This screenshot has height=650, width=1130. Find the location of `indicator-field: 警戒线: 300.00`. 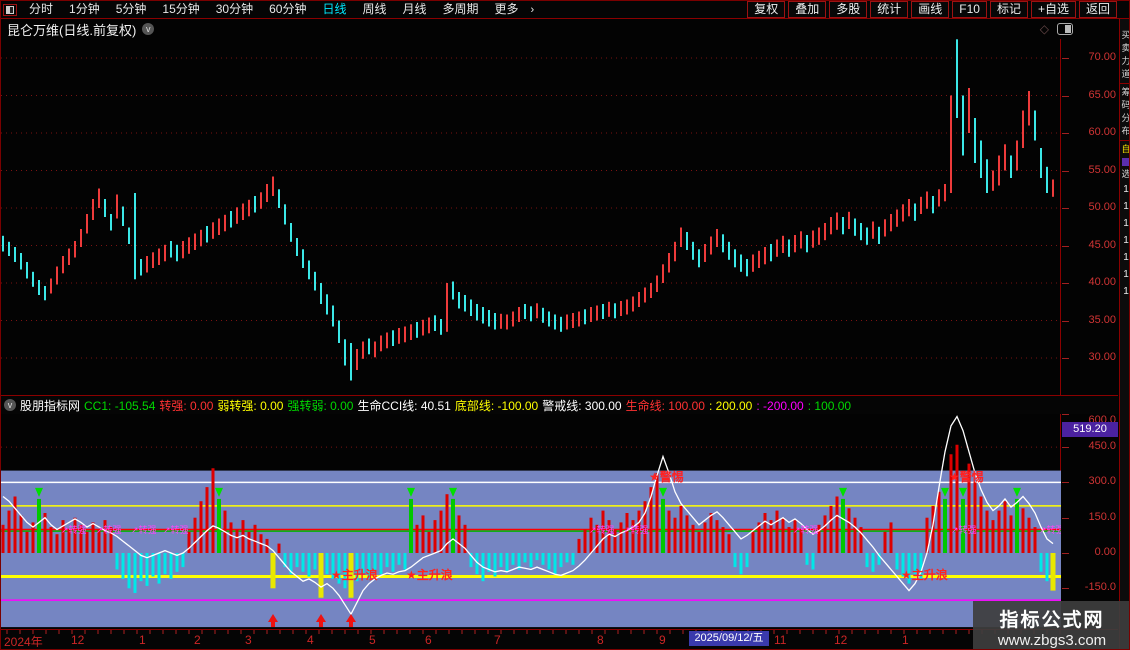

indicator-field: 警戒线: 300.00 is located at coordinates (582, 405).